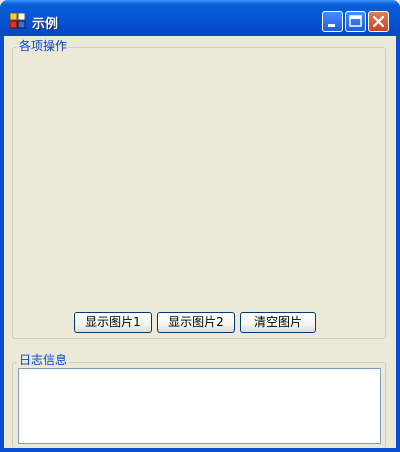  I want to click on minimize-button, so click(332, 21).